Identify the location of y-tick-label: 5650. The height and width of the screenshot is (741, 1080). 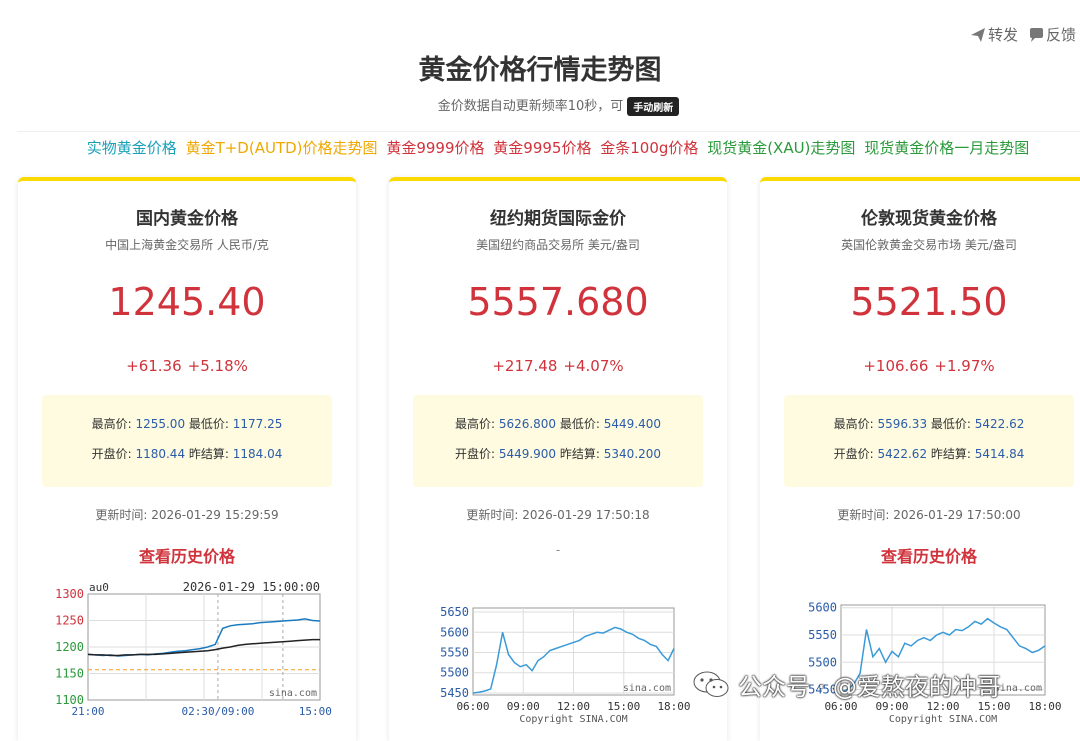
(454, 612).